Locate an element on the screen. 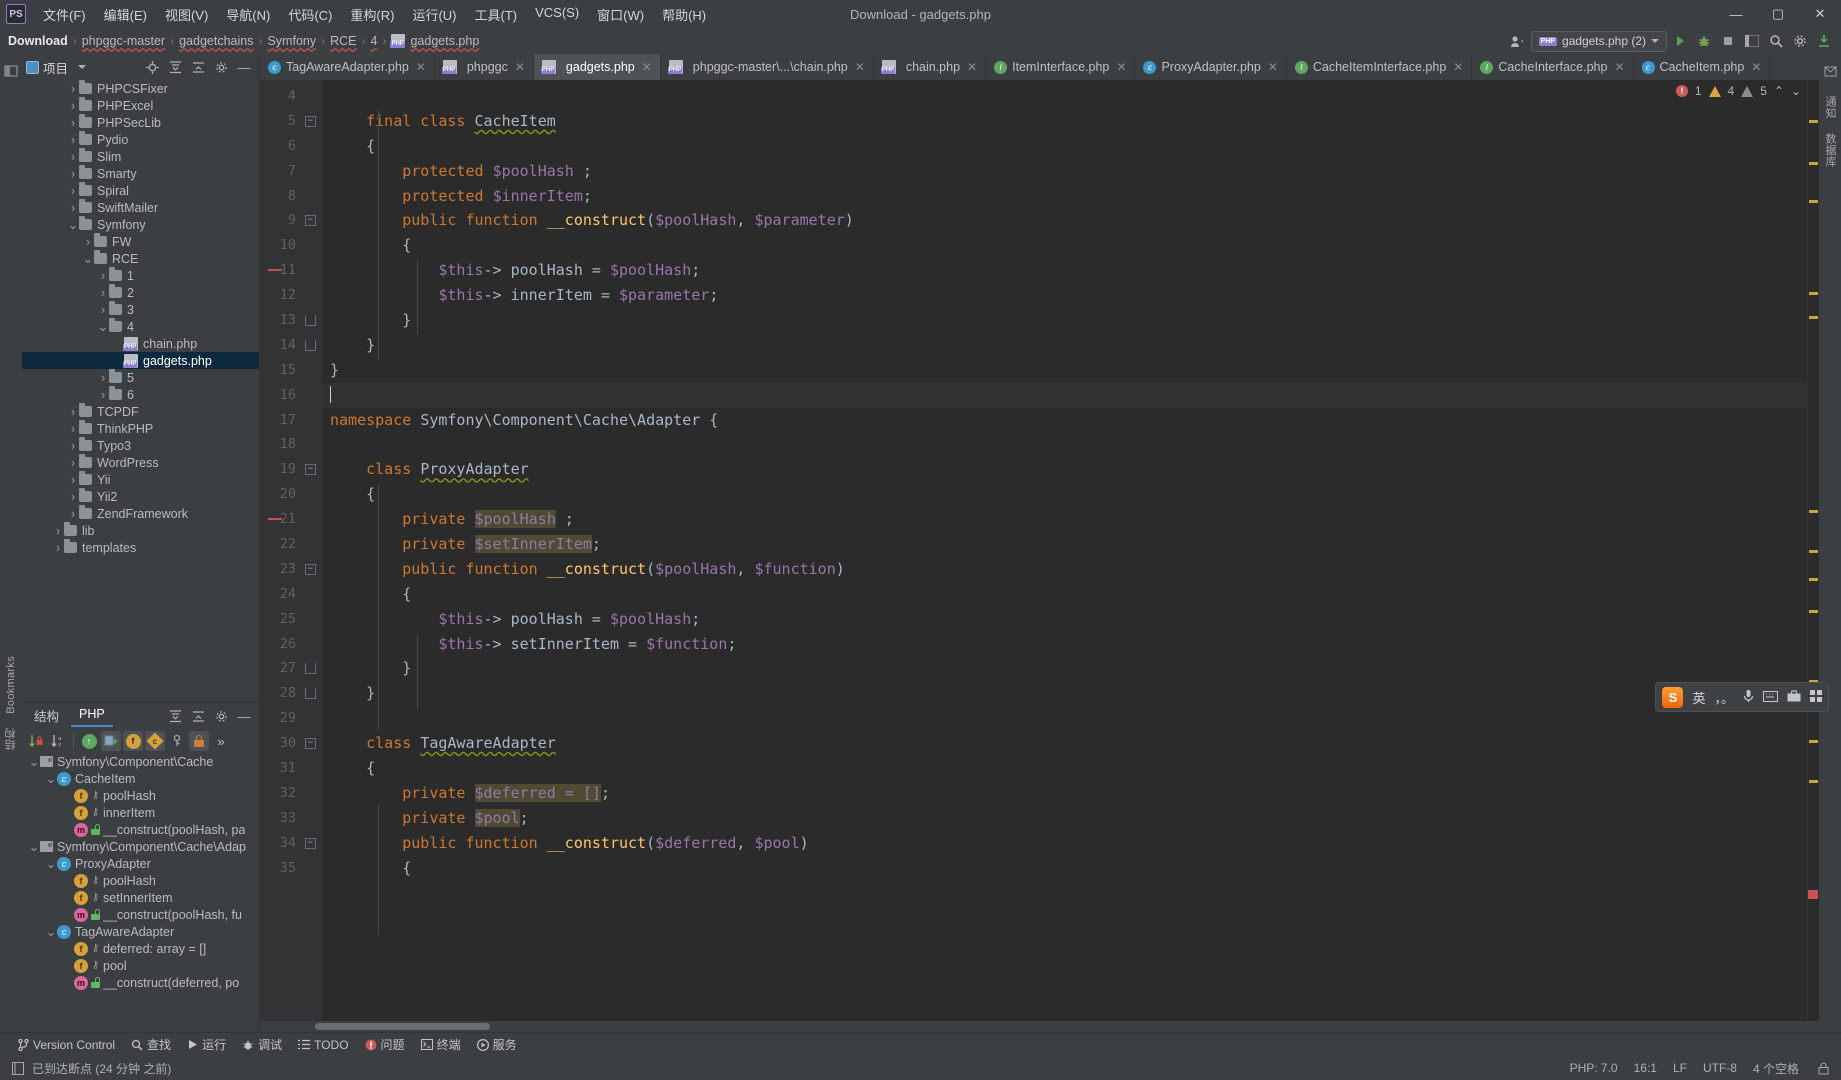 The image size is (1841, 1080). line-number: 7 is located at coordinates (291, 171).